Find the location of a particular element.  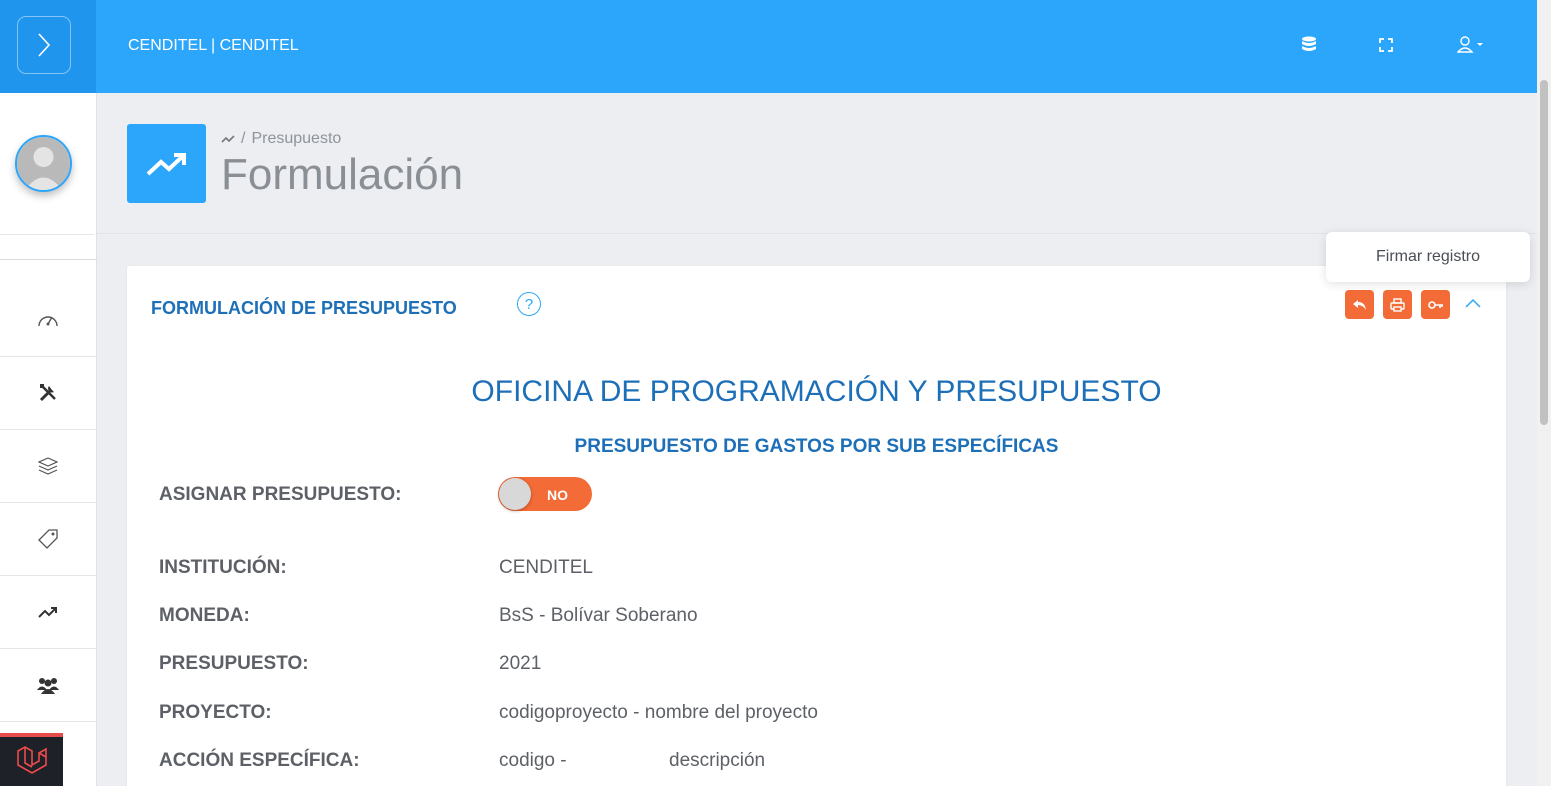

print-button is located at coordinates (1397, 304).